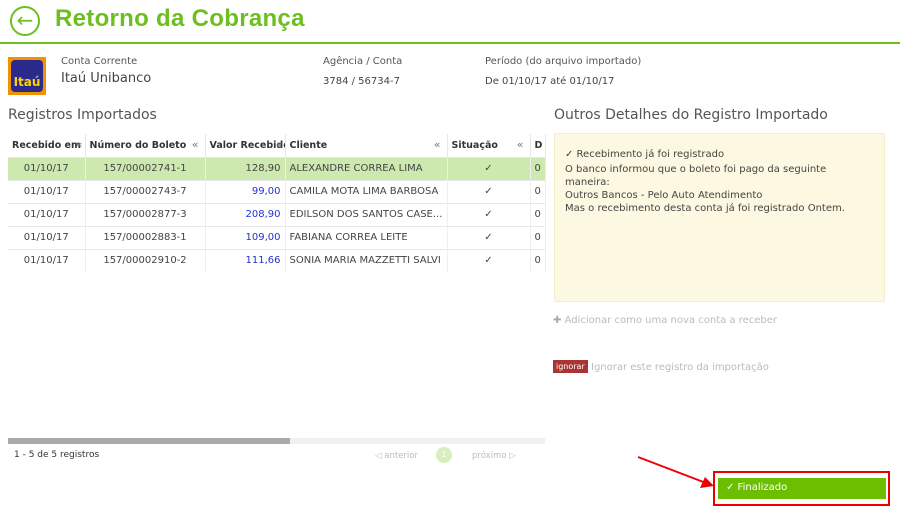  I want to click on arrow-left-icon: ←, so click(25, 20).